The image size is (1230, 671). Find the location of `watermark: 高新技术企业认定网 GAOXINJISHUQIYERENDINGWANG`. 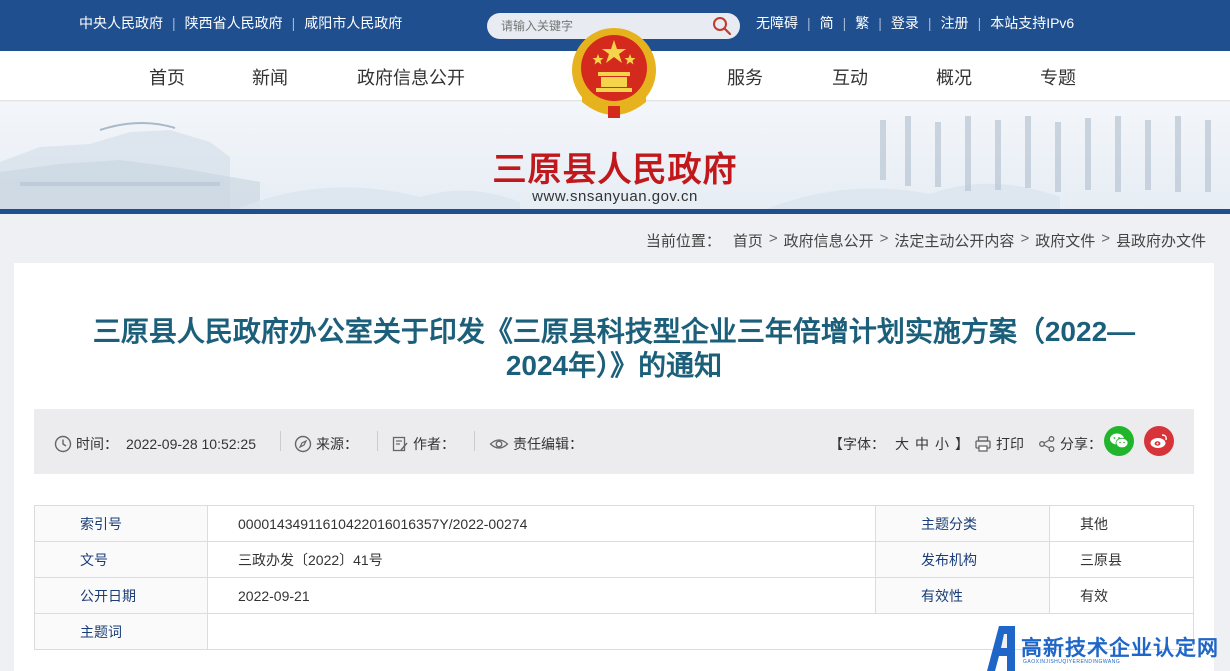

watermark: 高新技术企业认定网 GAOXINJISHUQIYERENDINGWANG is located at coordinates (1107, 646).